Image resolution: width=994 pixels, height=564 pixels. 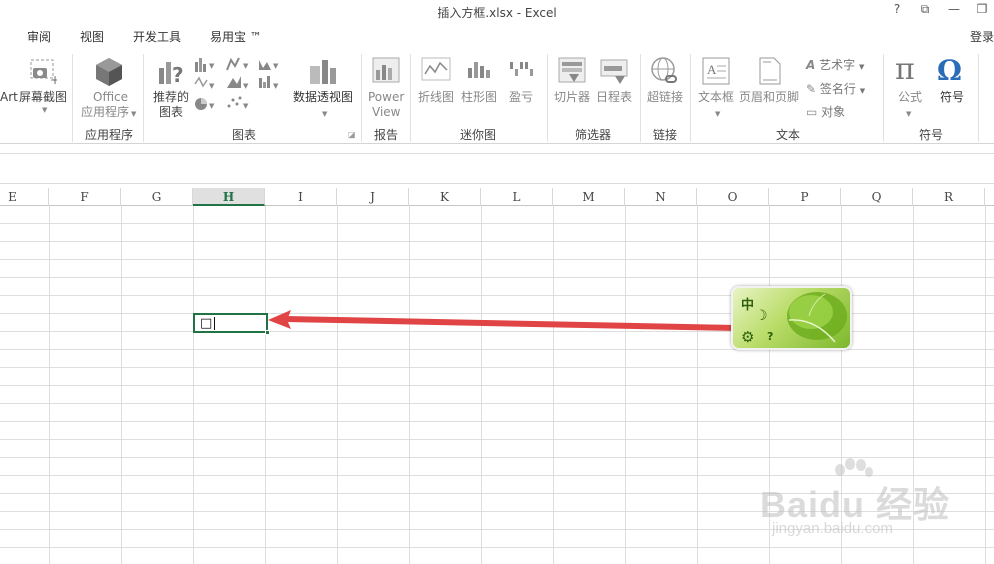 What do you see at coordinates (817, 317) in the screenshot?
I see `leaf-icon` at bounding box center [817, 317].